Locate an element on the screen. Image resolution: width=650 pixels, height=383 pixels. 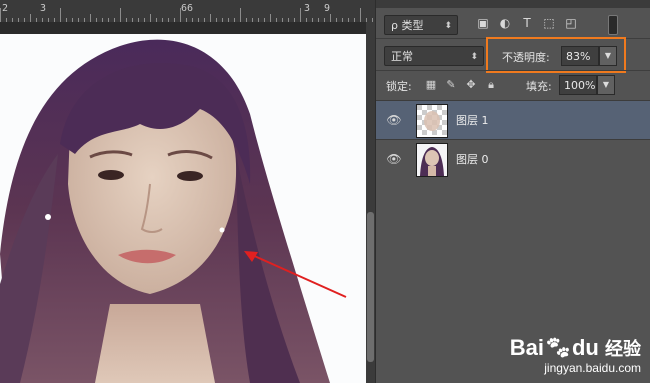
blend-mode-value: 正常 is located at coordinates (402, 56).